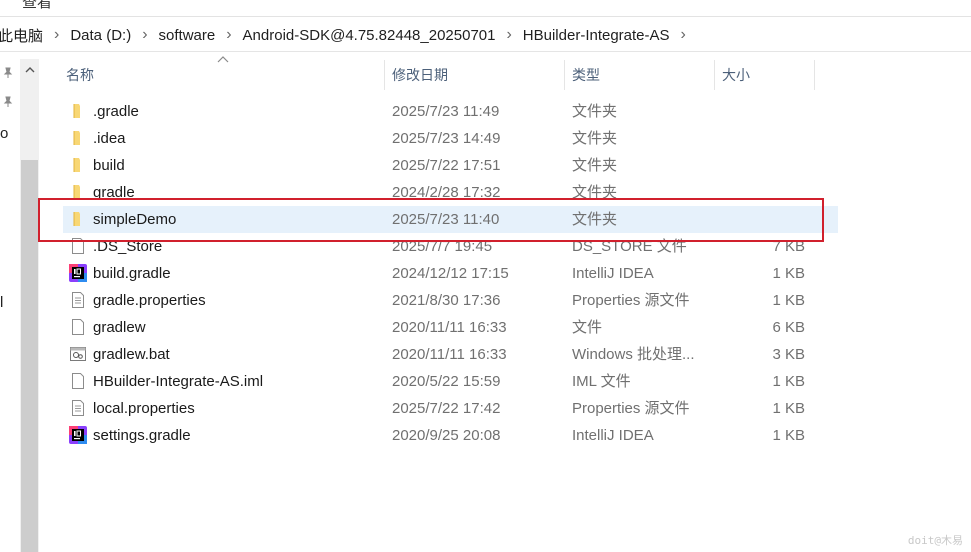 This screenshot has height=552, width=971. I want to click on file-row: build 2025/7/22 17:51 文件夹, so click(450, 165).